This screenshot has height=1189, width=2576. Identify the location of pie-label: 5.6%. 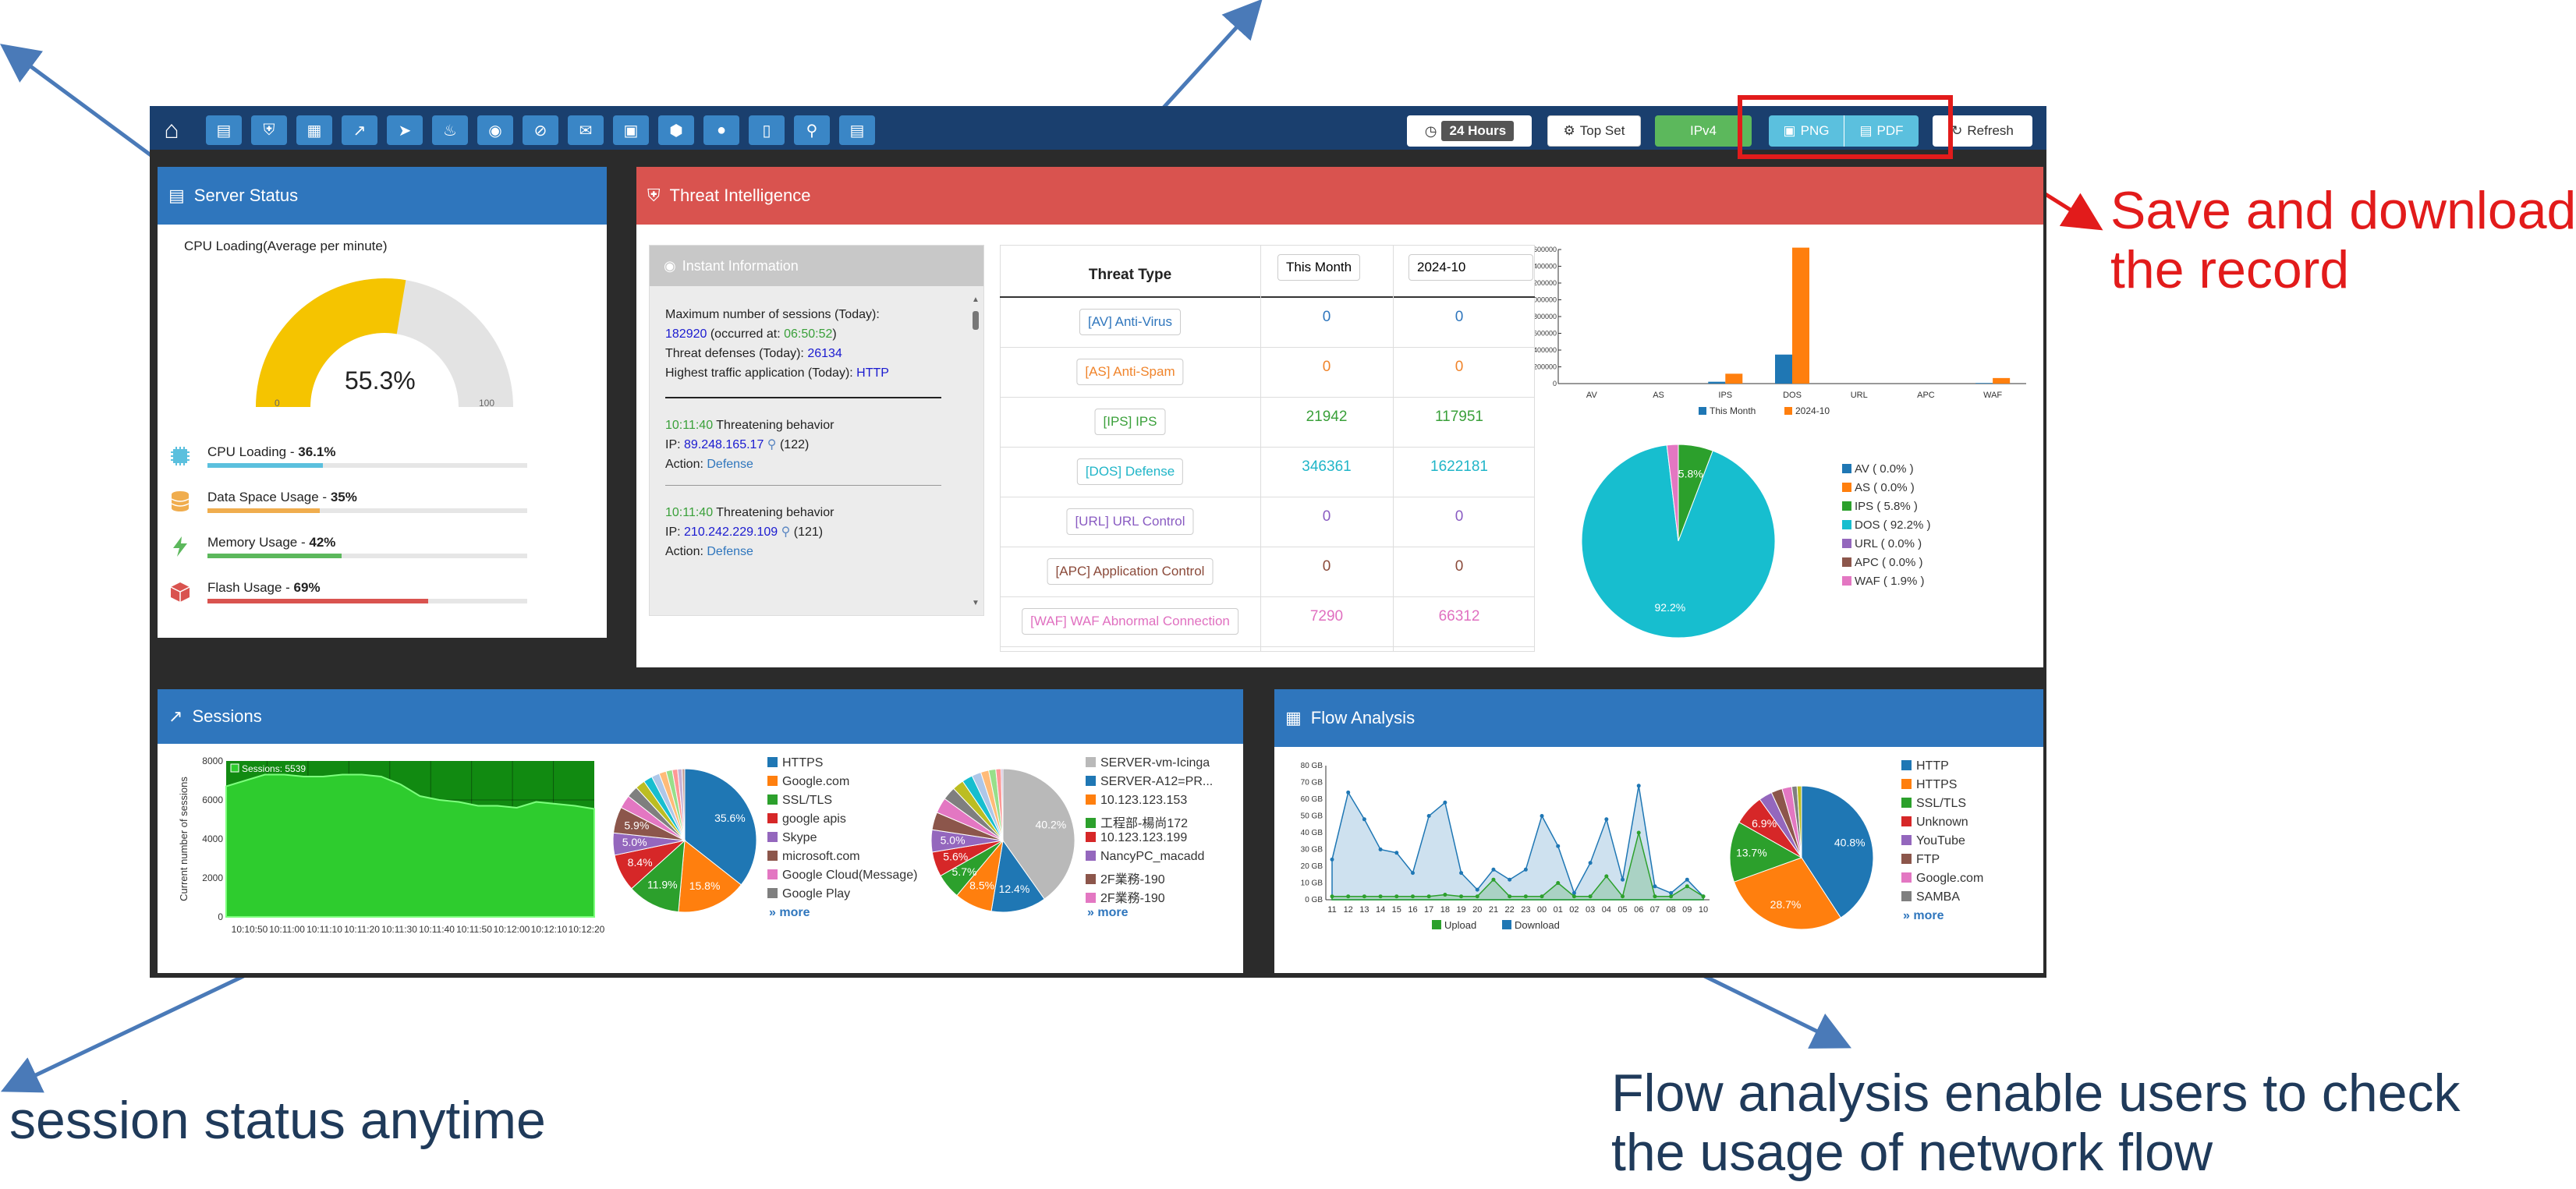
(955, 856).